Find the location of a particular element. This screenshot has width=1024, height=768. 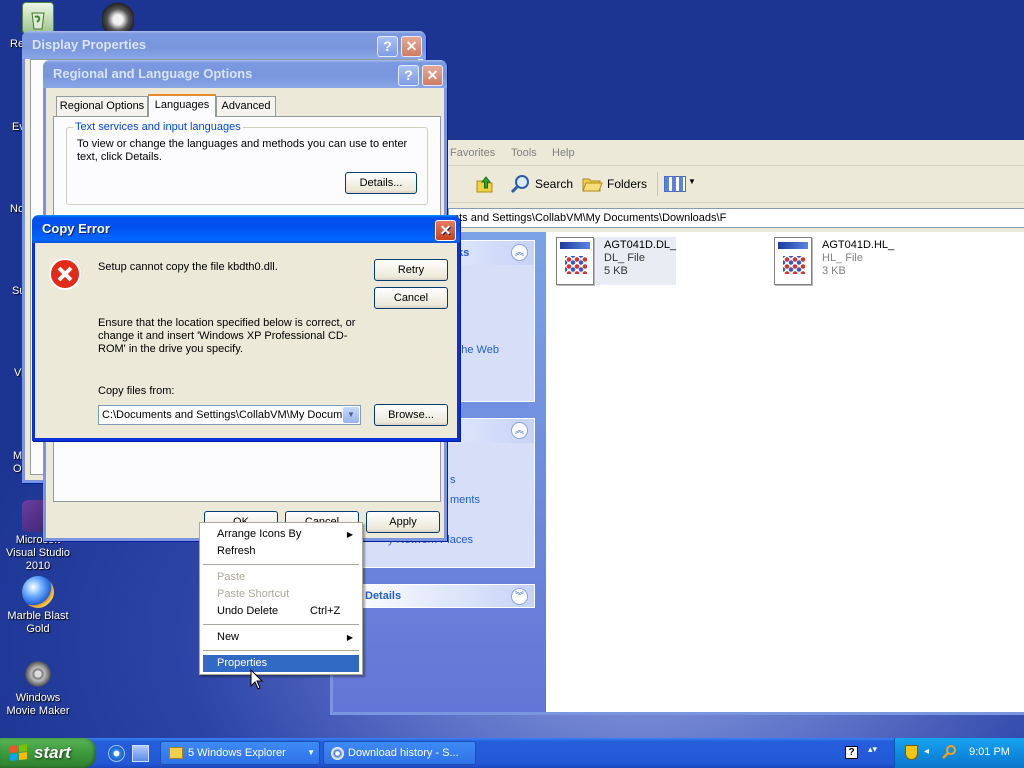

menu-item-undo-delete: Undo Delete Ctrl+Z is located at coordinates (281, 611).